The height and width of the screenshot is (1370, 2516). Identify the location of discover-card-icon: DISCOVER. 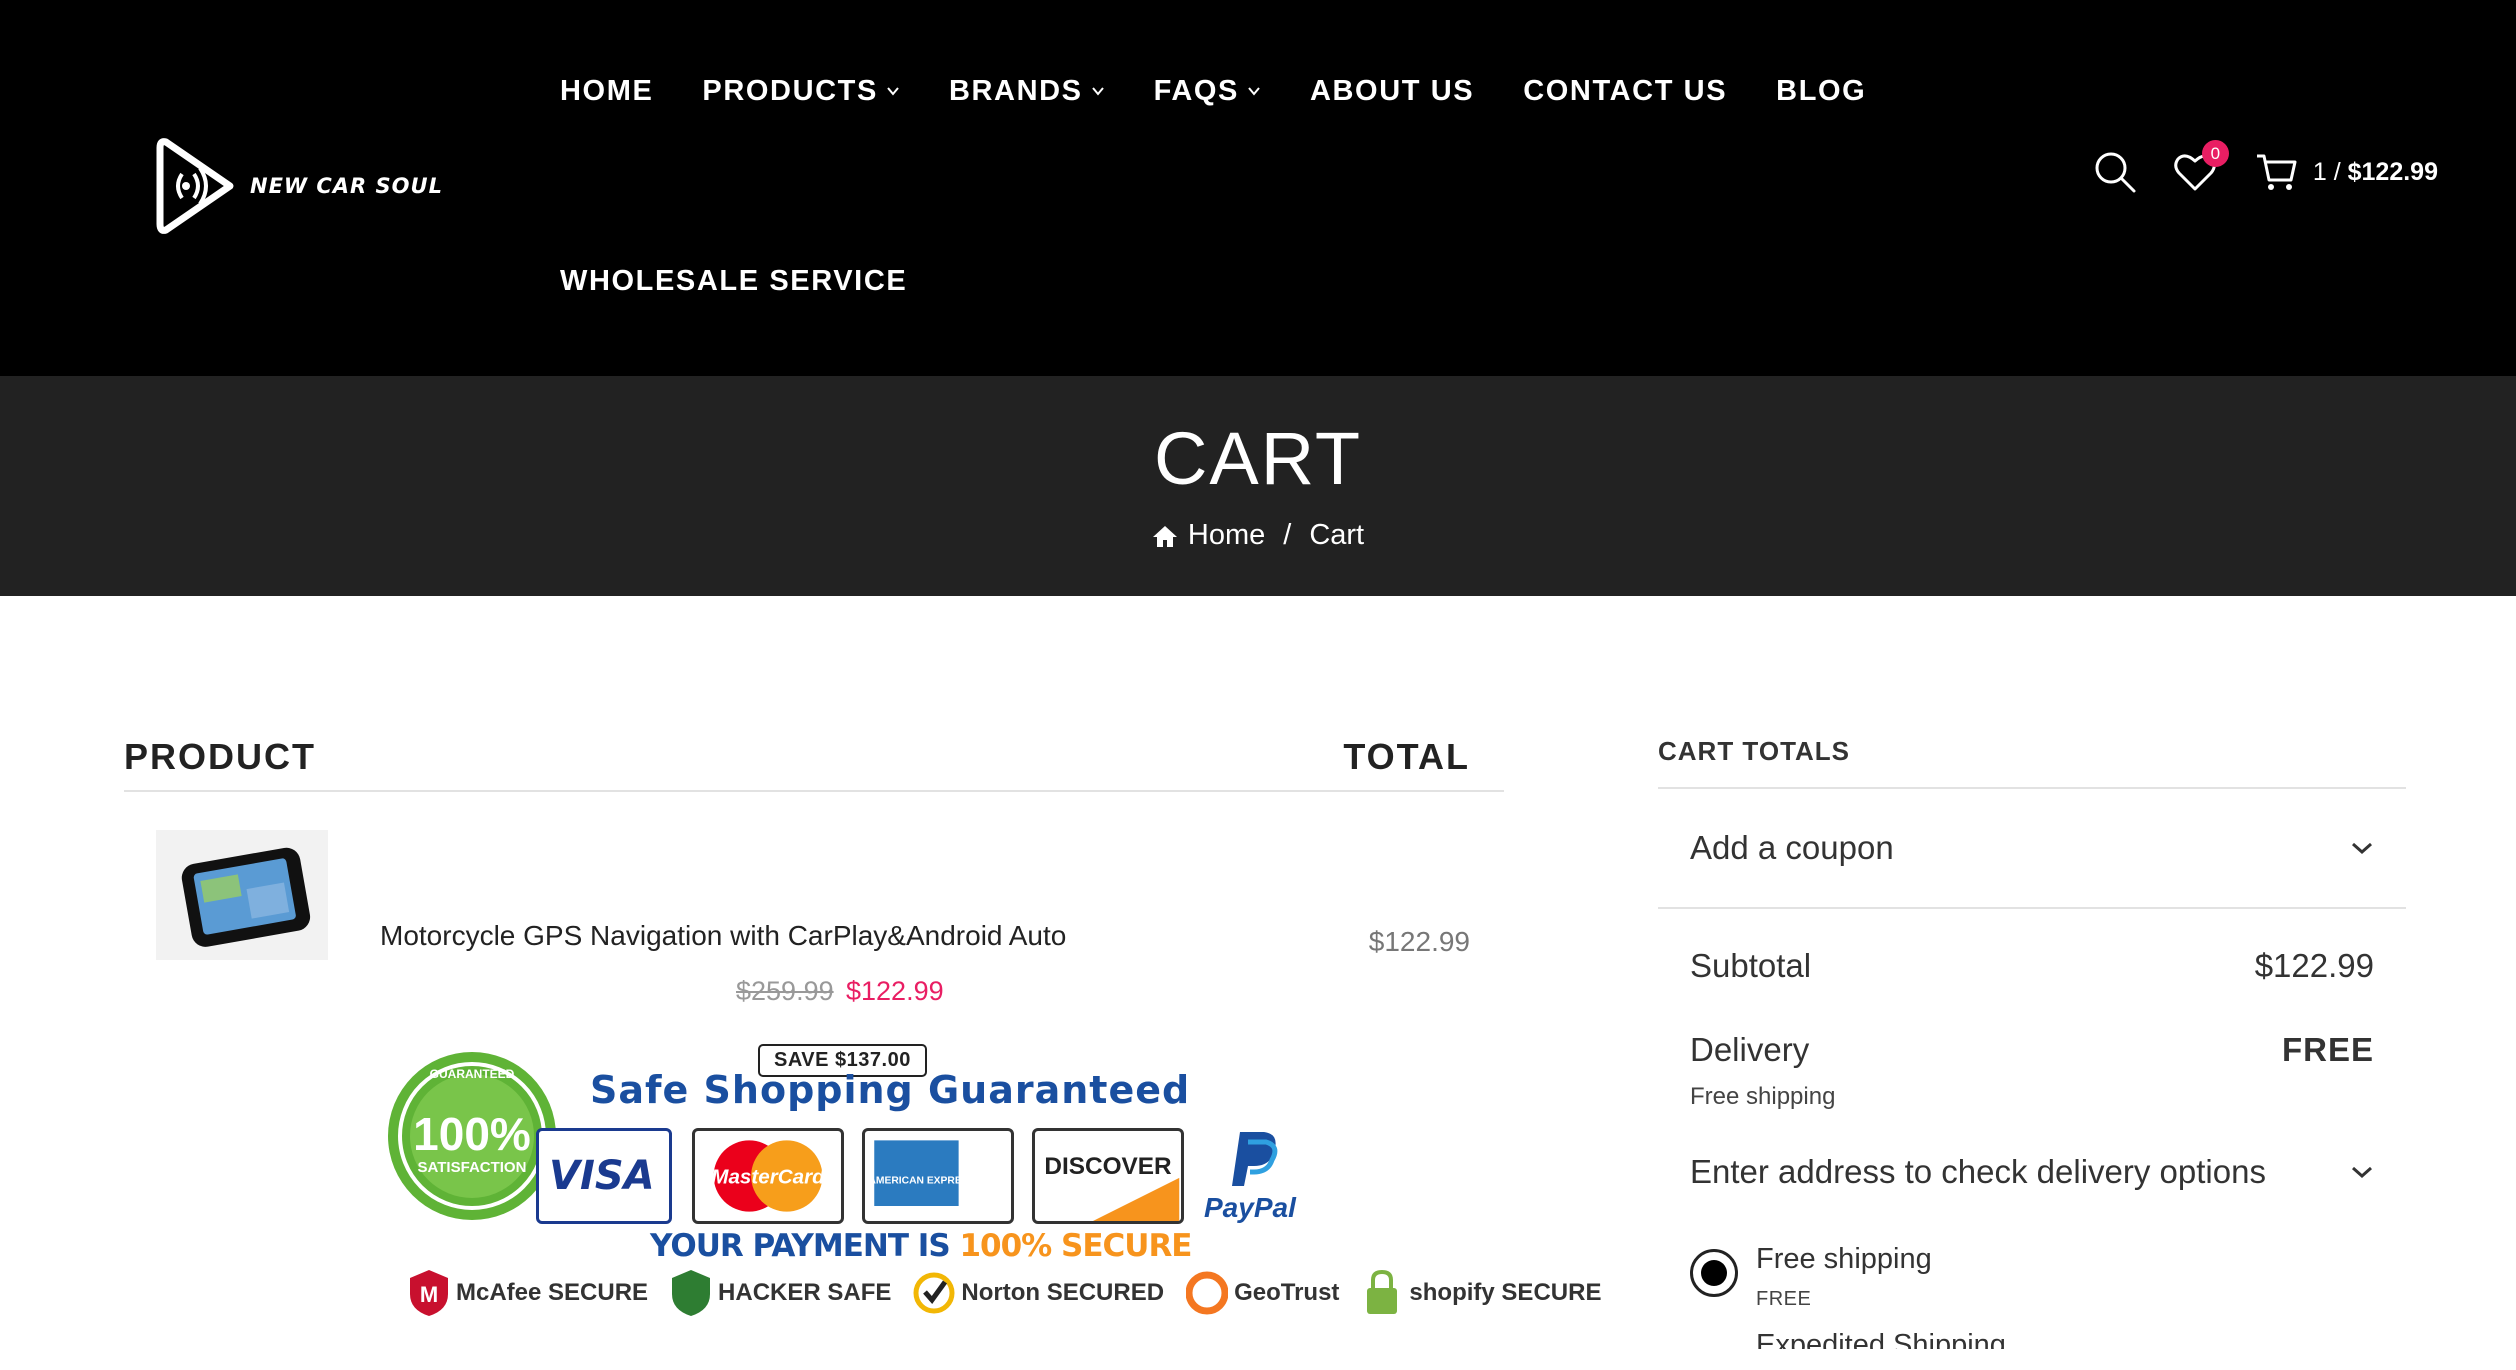
(1108, 1176).